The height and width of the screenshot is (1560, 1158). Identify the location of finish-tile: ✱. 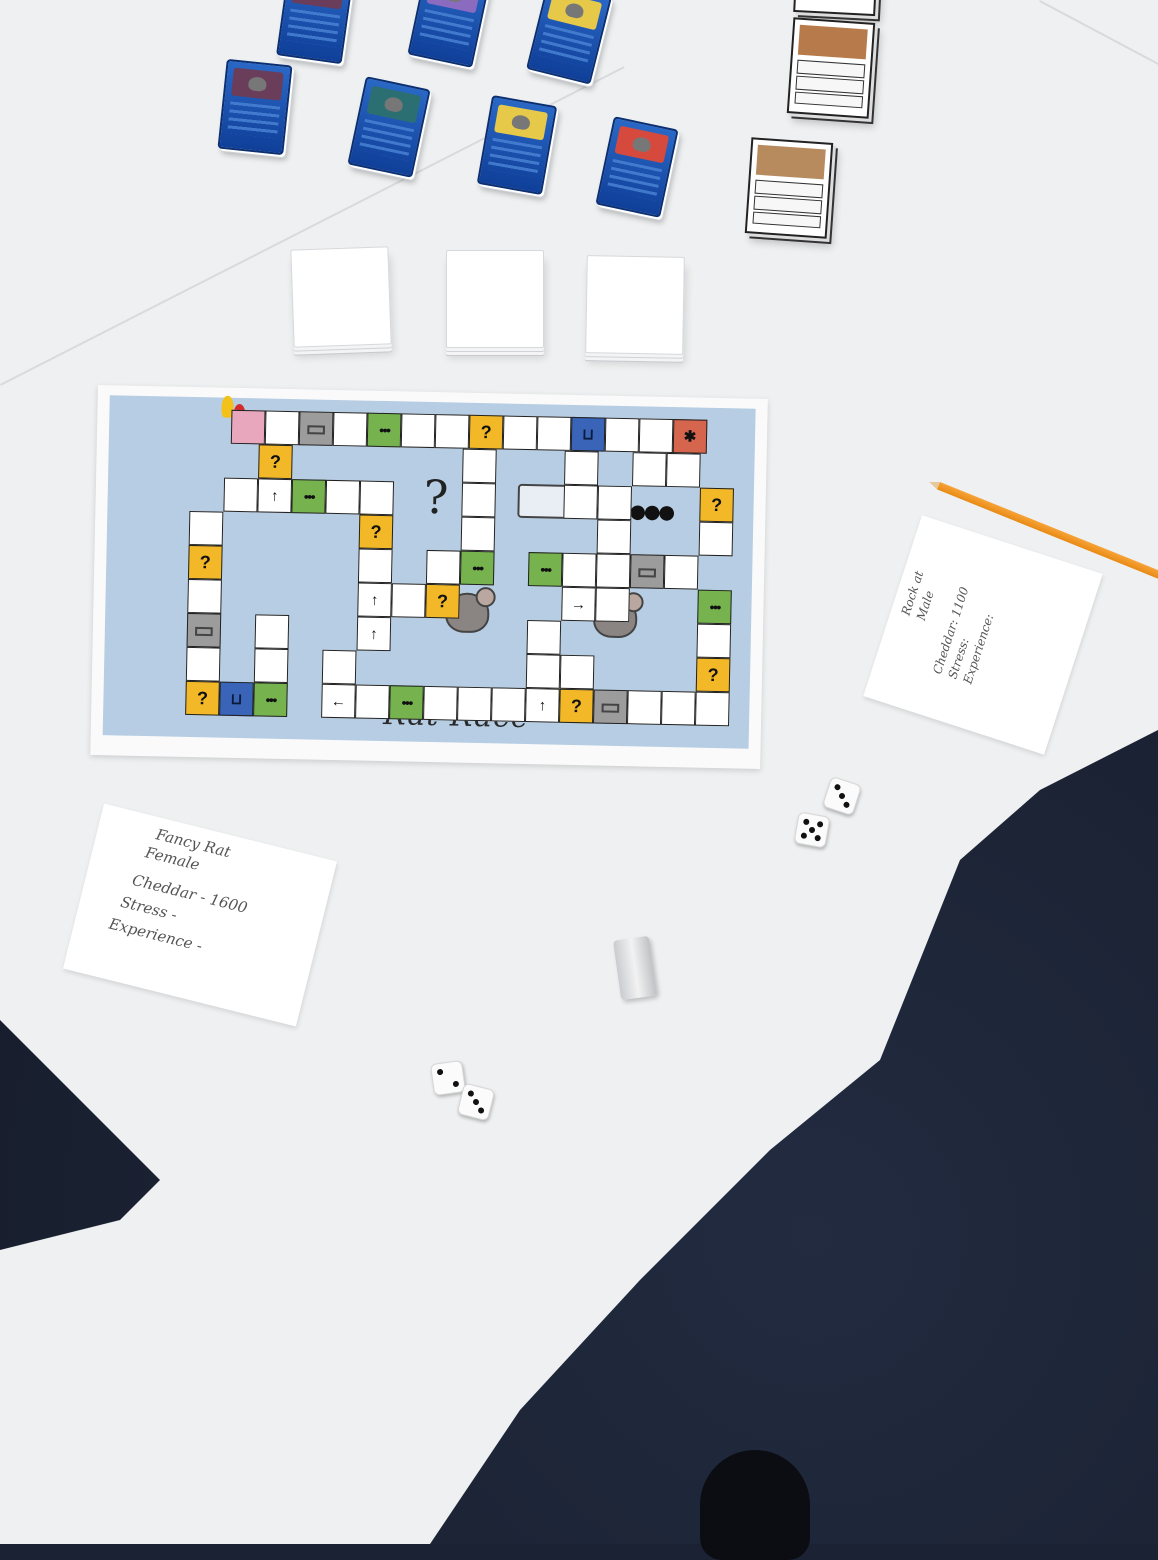
(690, 436).